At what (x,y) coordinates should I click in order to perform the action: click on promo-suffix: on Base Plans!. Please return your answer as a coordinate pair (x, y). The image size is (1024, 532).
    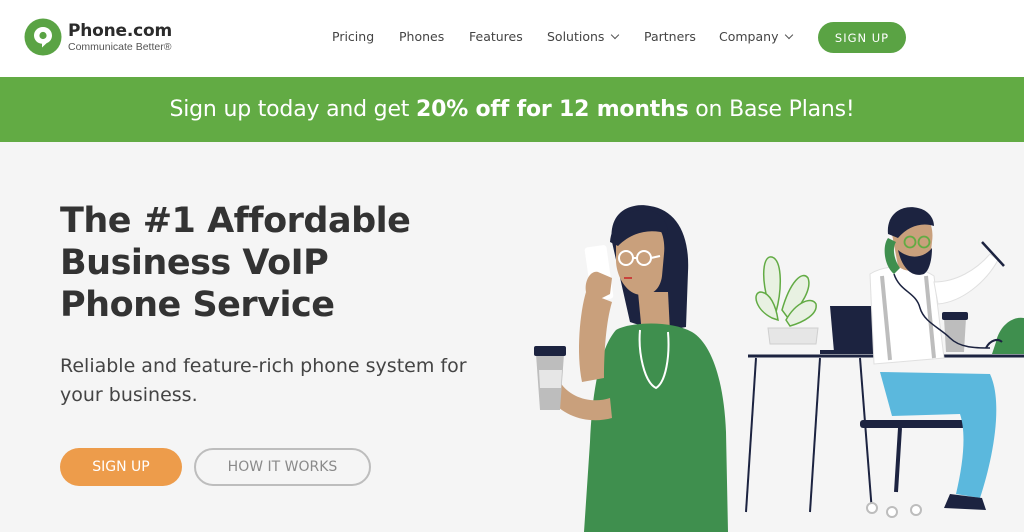
    Looking at the image, I should click on (771, 109).